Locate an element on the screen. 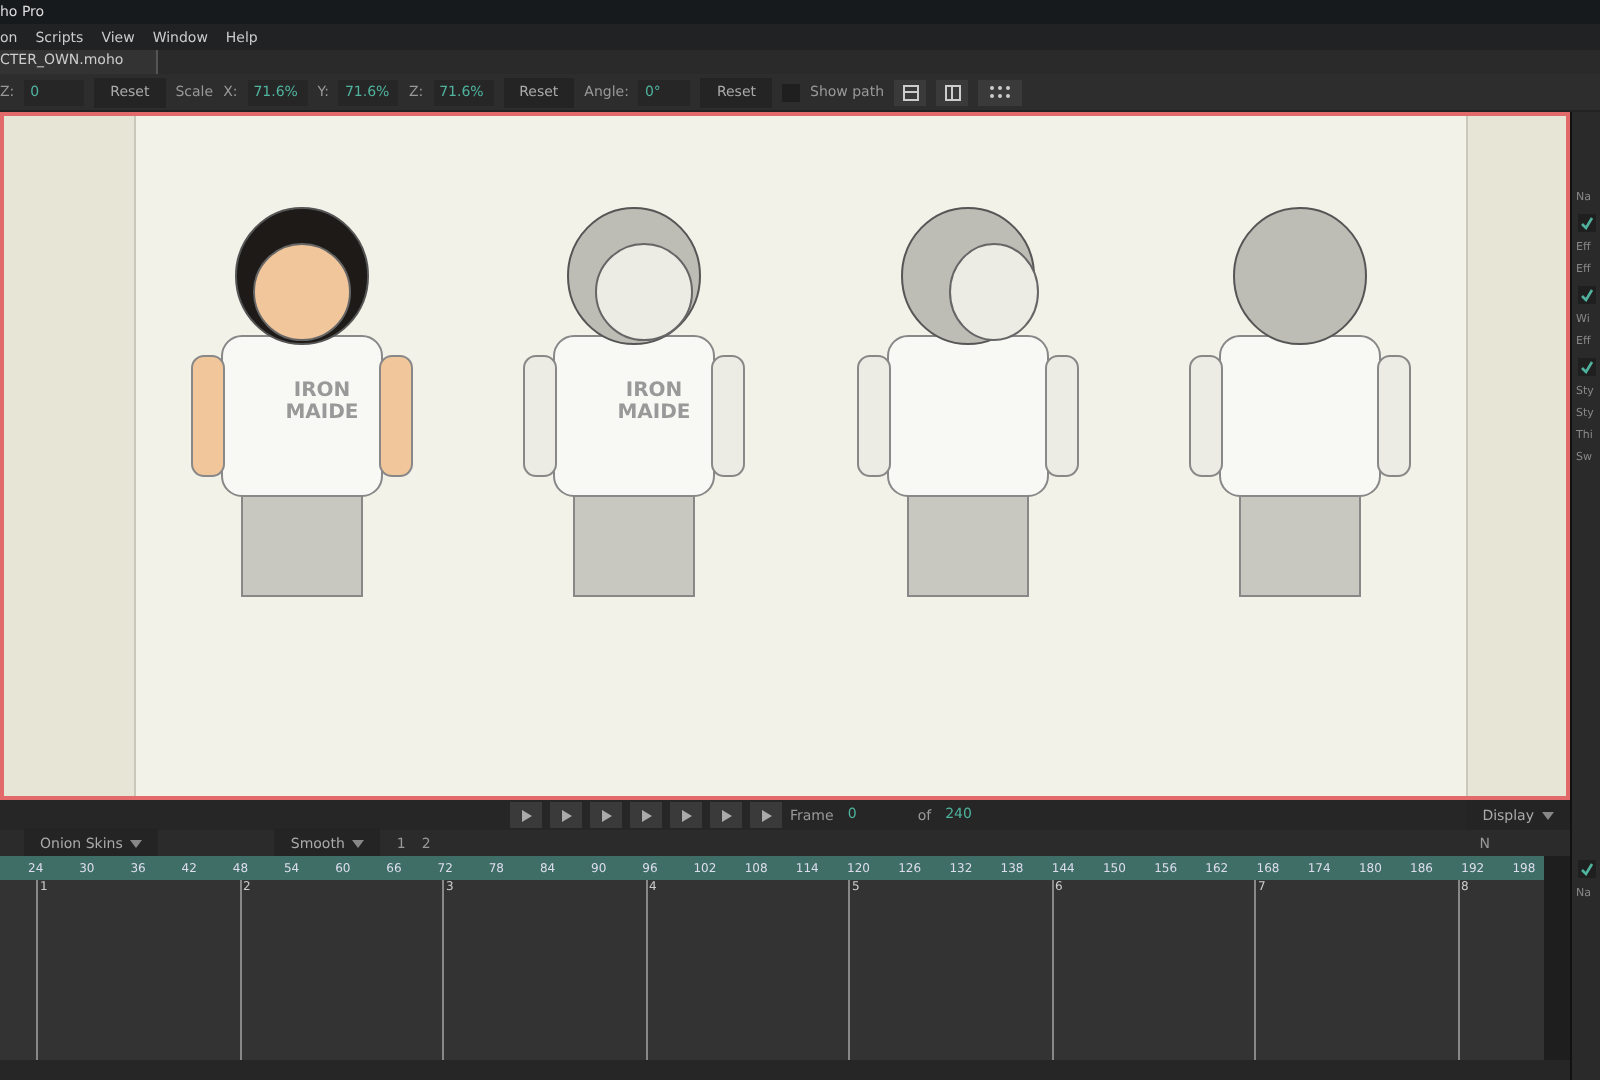 Image resolution: width=1600 pixels, height=1080 pixels. grid-dots-icon is located at coordinates (1000, 92).